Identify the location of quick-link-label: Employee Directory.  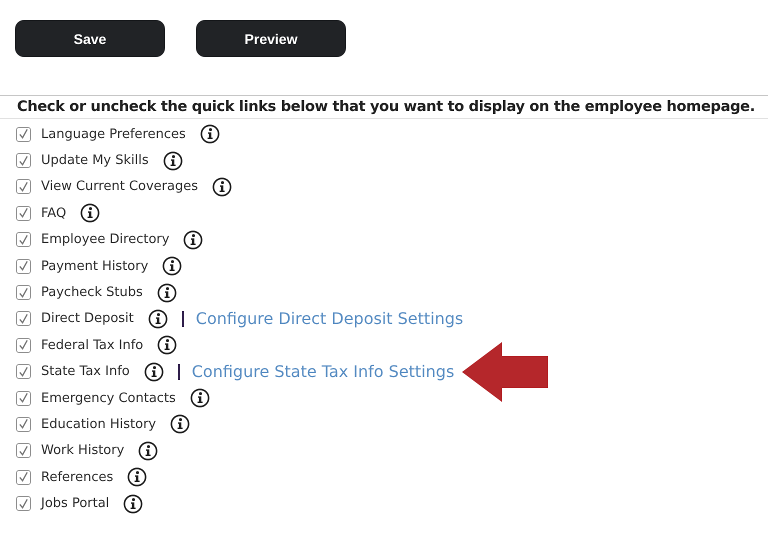
(105, 240).